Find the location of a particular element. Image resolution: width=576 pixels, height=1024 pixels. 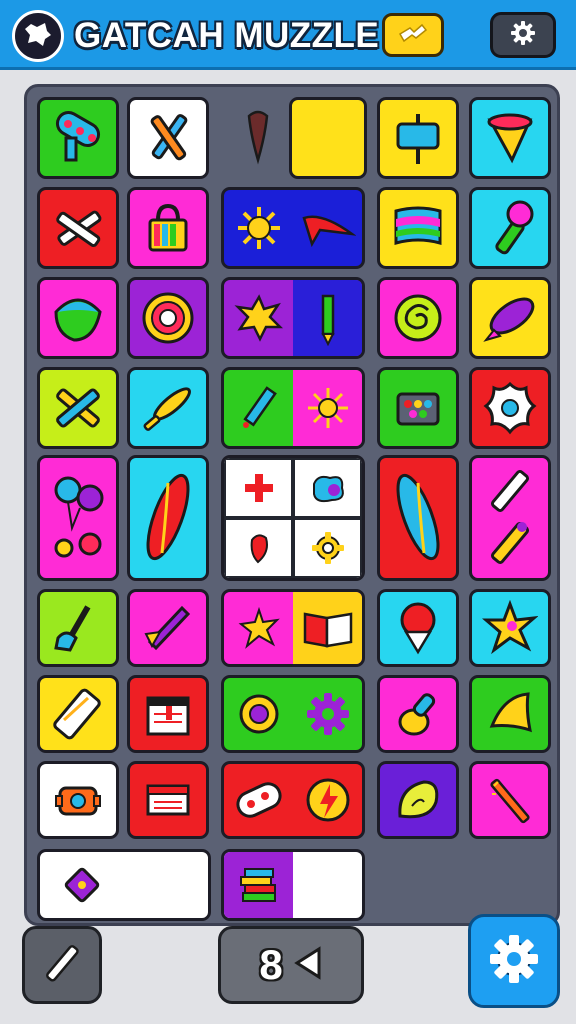

drop-icon is located at coordinates (258, 548).